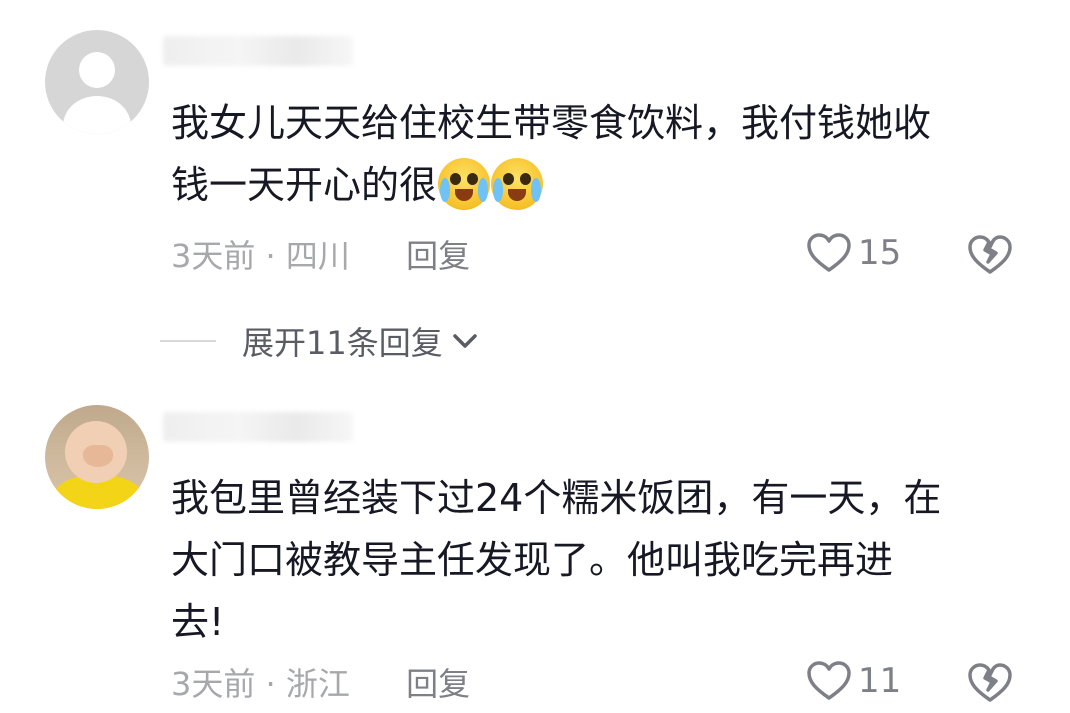 This screenshot has width=1070, height=713. Describe the element at coordinates (342, 343) in the screenshot. I see `expand-replies-label: 展开11条回复` at that location.